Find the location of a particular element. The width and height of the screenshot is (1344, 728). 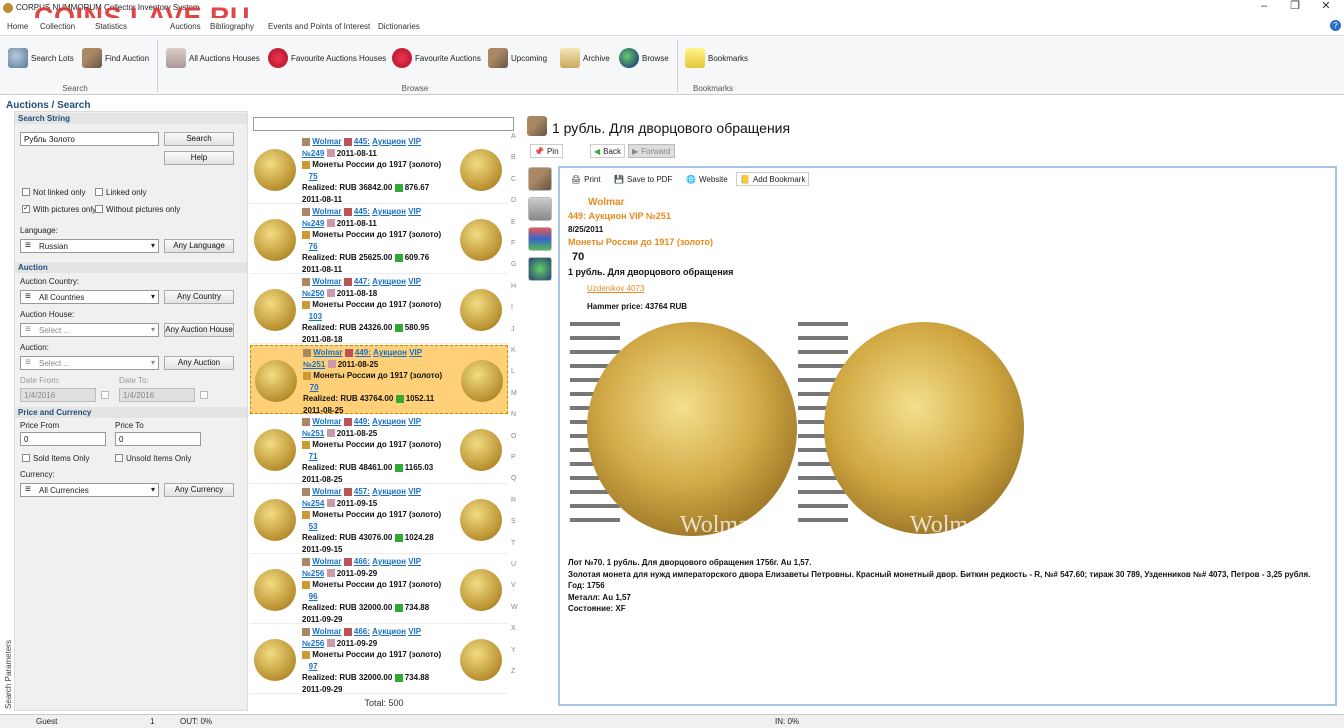

archive-button: Archive is located at coordinates (585, 58).